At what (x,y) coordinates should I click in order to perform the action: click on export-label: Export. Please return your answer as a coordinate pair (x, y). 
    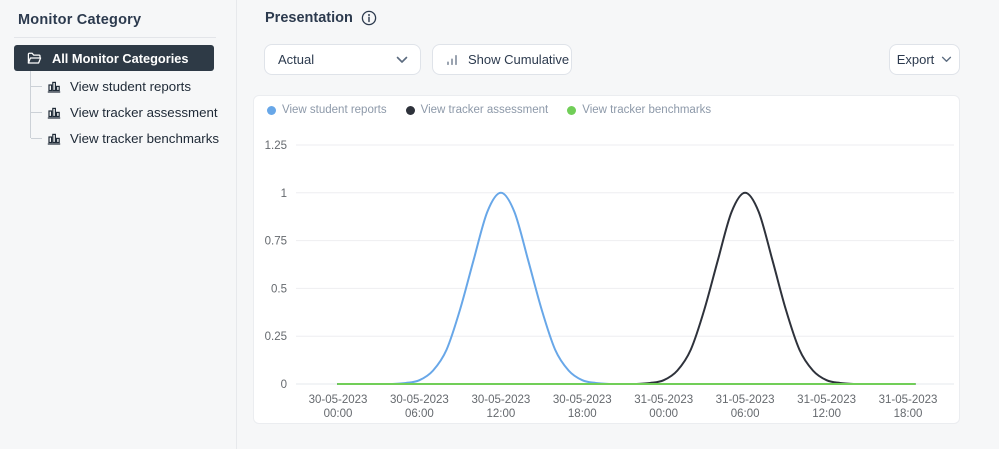
    Looking at the image, I should click on (915, 59).